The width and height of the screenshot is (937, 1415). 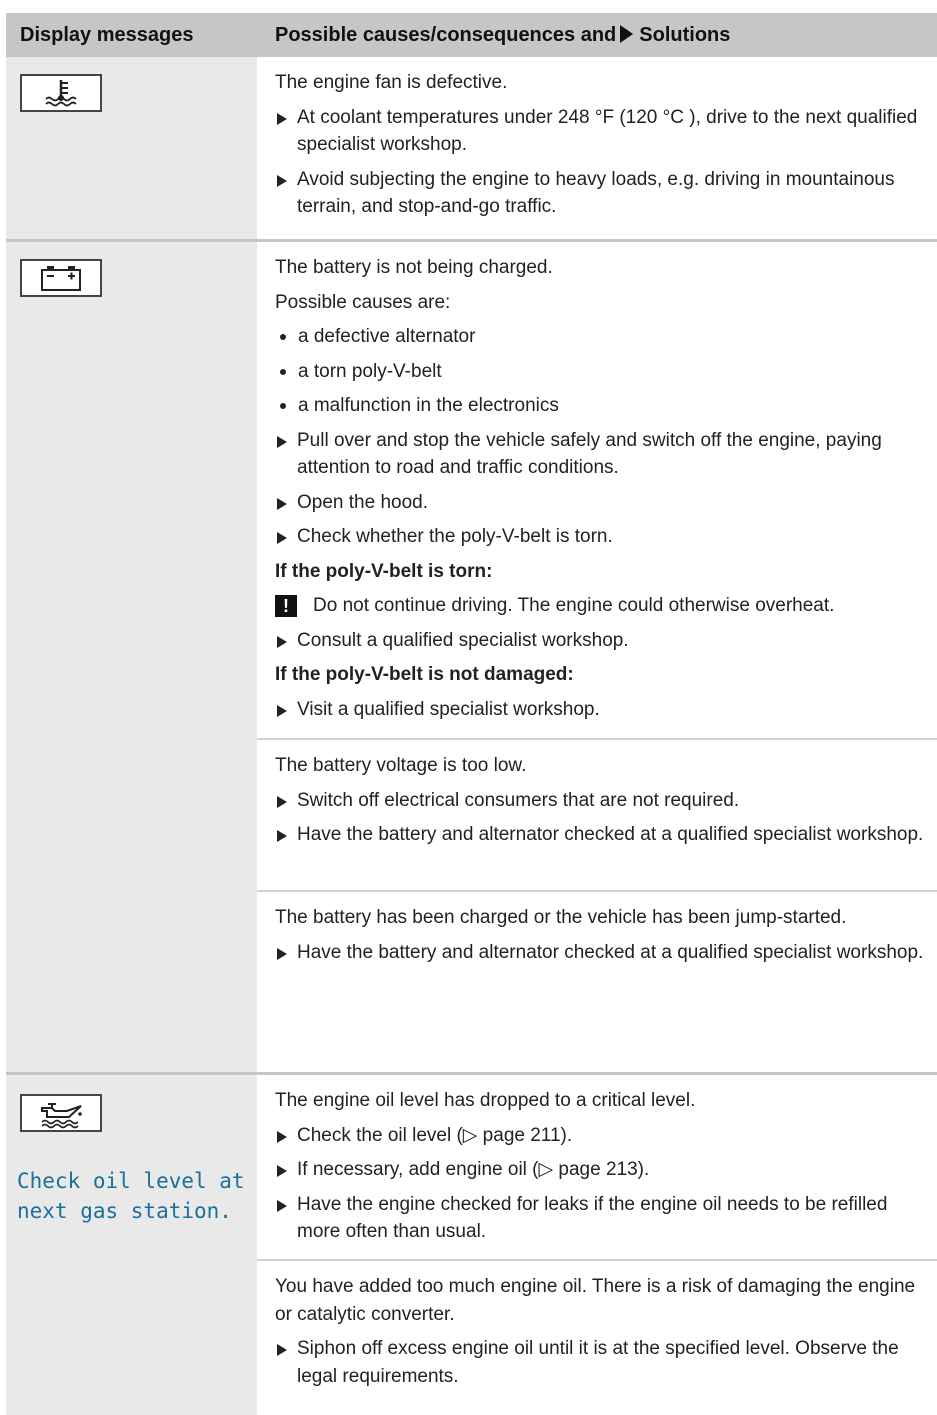 I want to click on cause-item: a torn poly-V-belt, so click(x=604, y=372).